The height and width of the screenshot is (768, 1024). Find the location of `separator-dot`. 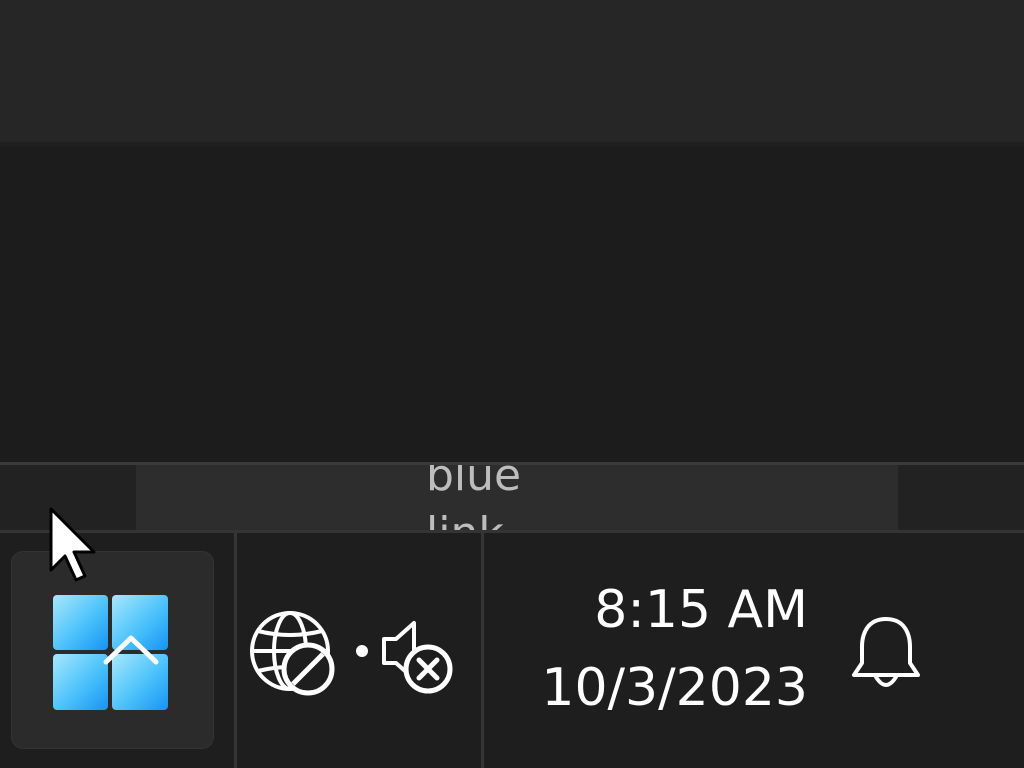

separator-dot is located at coordinates (362, 651).